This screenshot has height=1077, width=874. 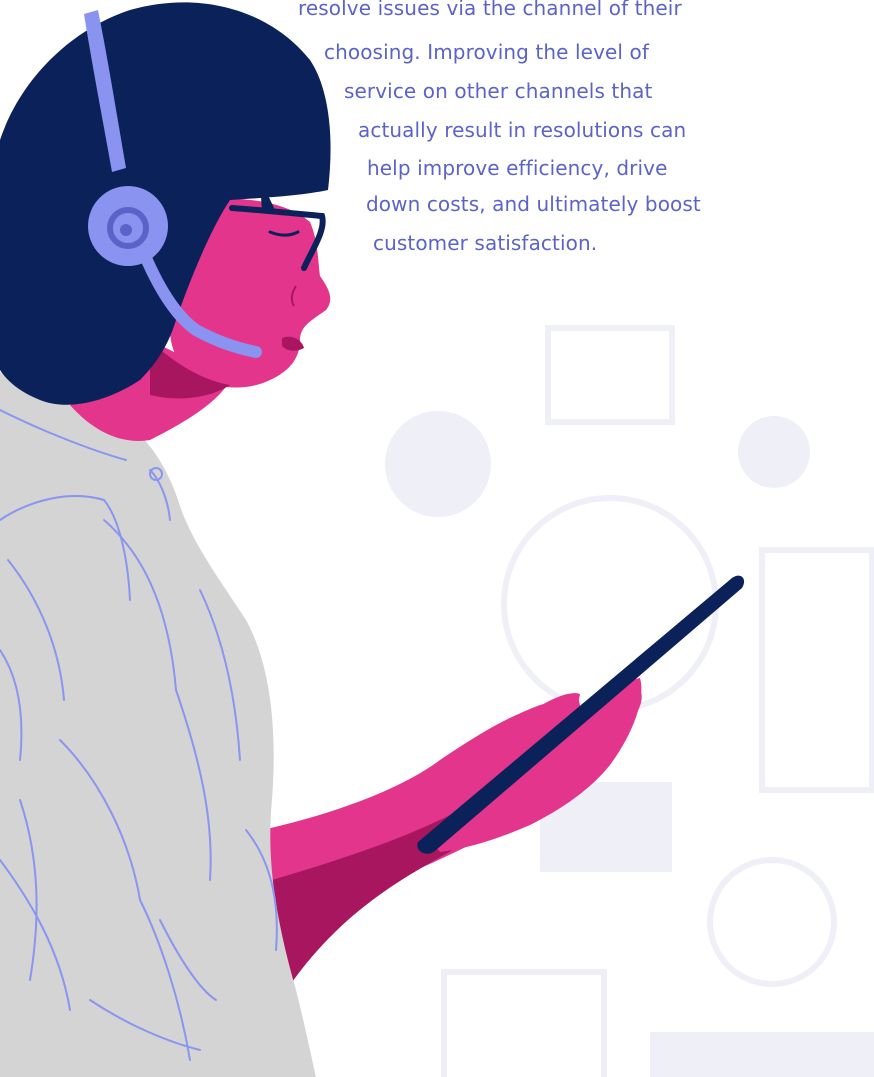 What do you see at coordinates (438, 464) in the screenshot?
I see `decor-dot-left` at bounding box center [438, 464].